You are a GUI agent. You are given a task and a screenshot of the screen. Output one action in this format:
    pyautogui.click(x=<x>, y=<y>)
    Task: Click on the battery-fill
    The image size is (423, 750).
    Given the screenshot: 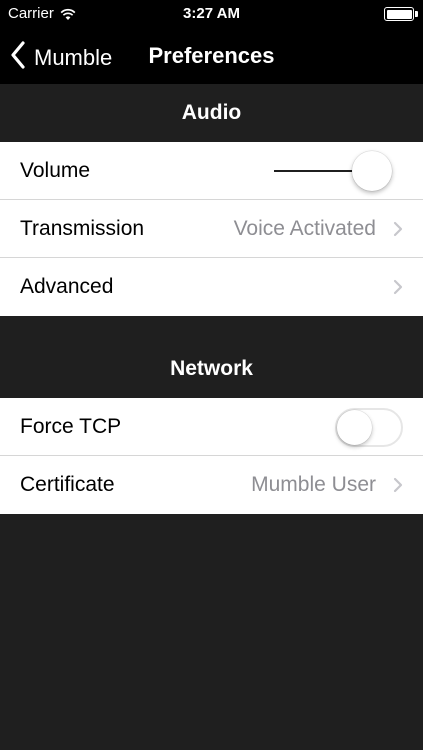 What is the action you would take?
    pyautogui.click(x=399, y=14)
    